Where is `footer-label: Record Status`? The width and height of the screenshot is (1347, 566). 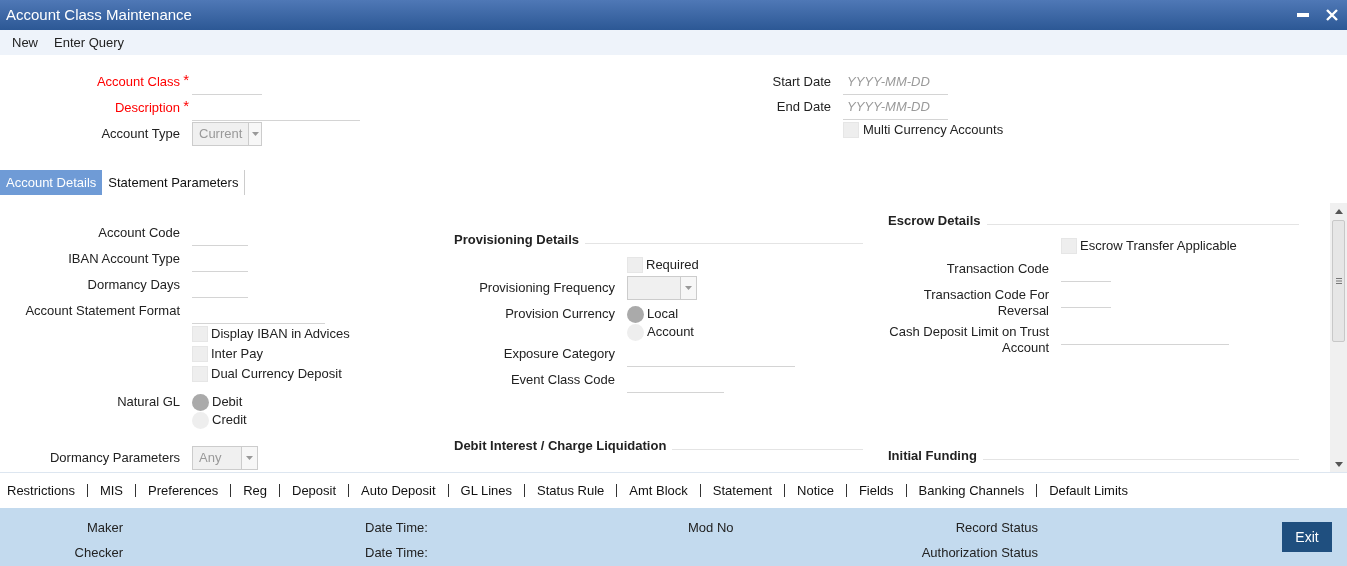 footer-label: Record Status is located at coordinates (996, 528).